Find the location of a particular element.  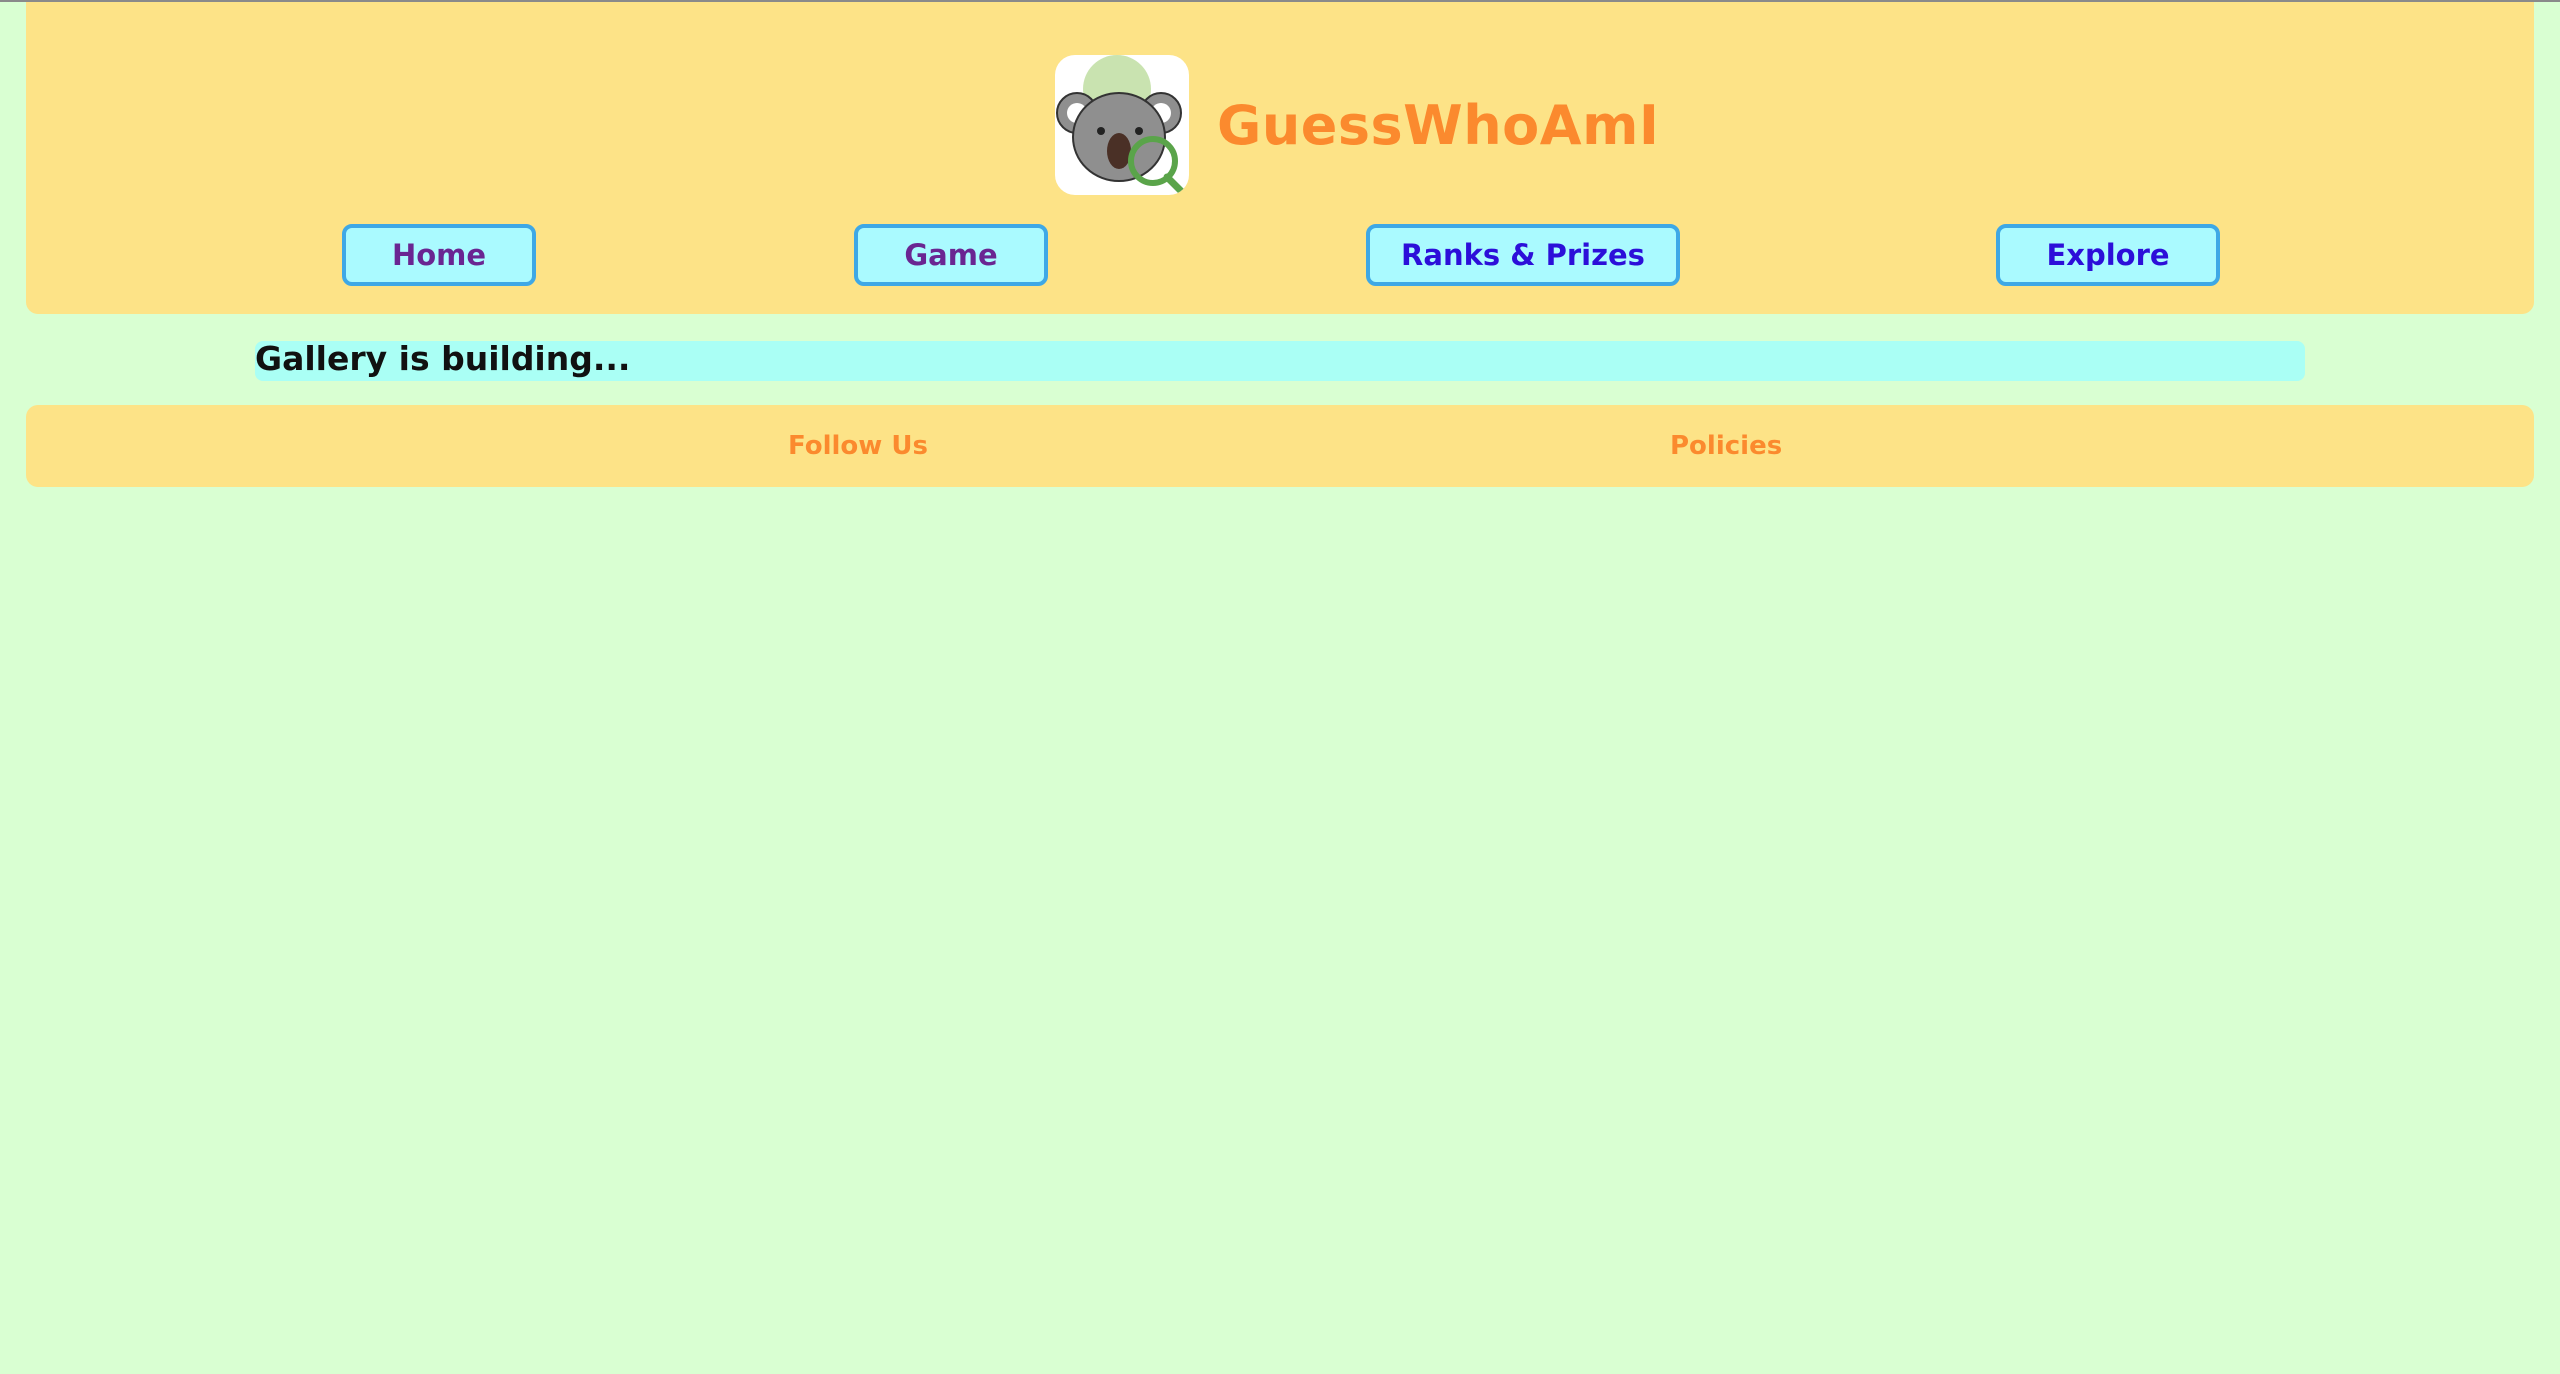

follow-us-link: Follow Us is located at coordinates (858, 446).